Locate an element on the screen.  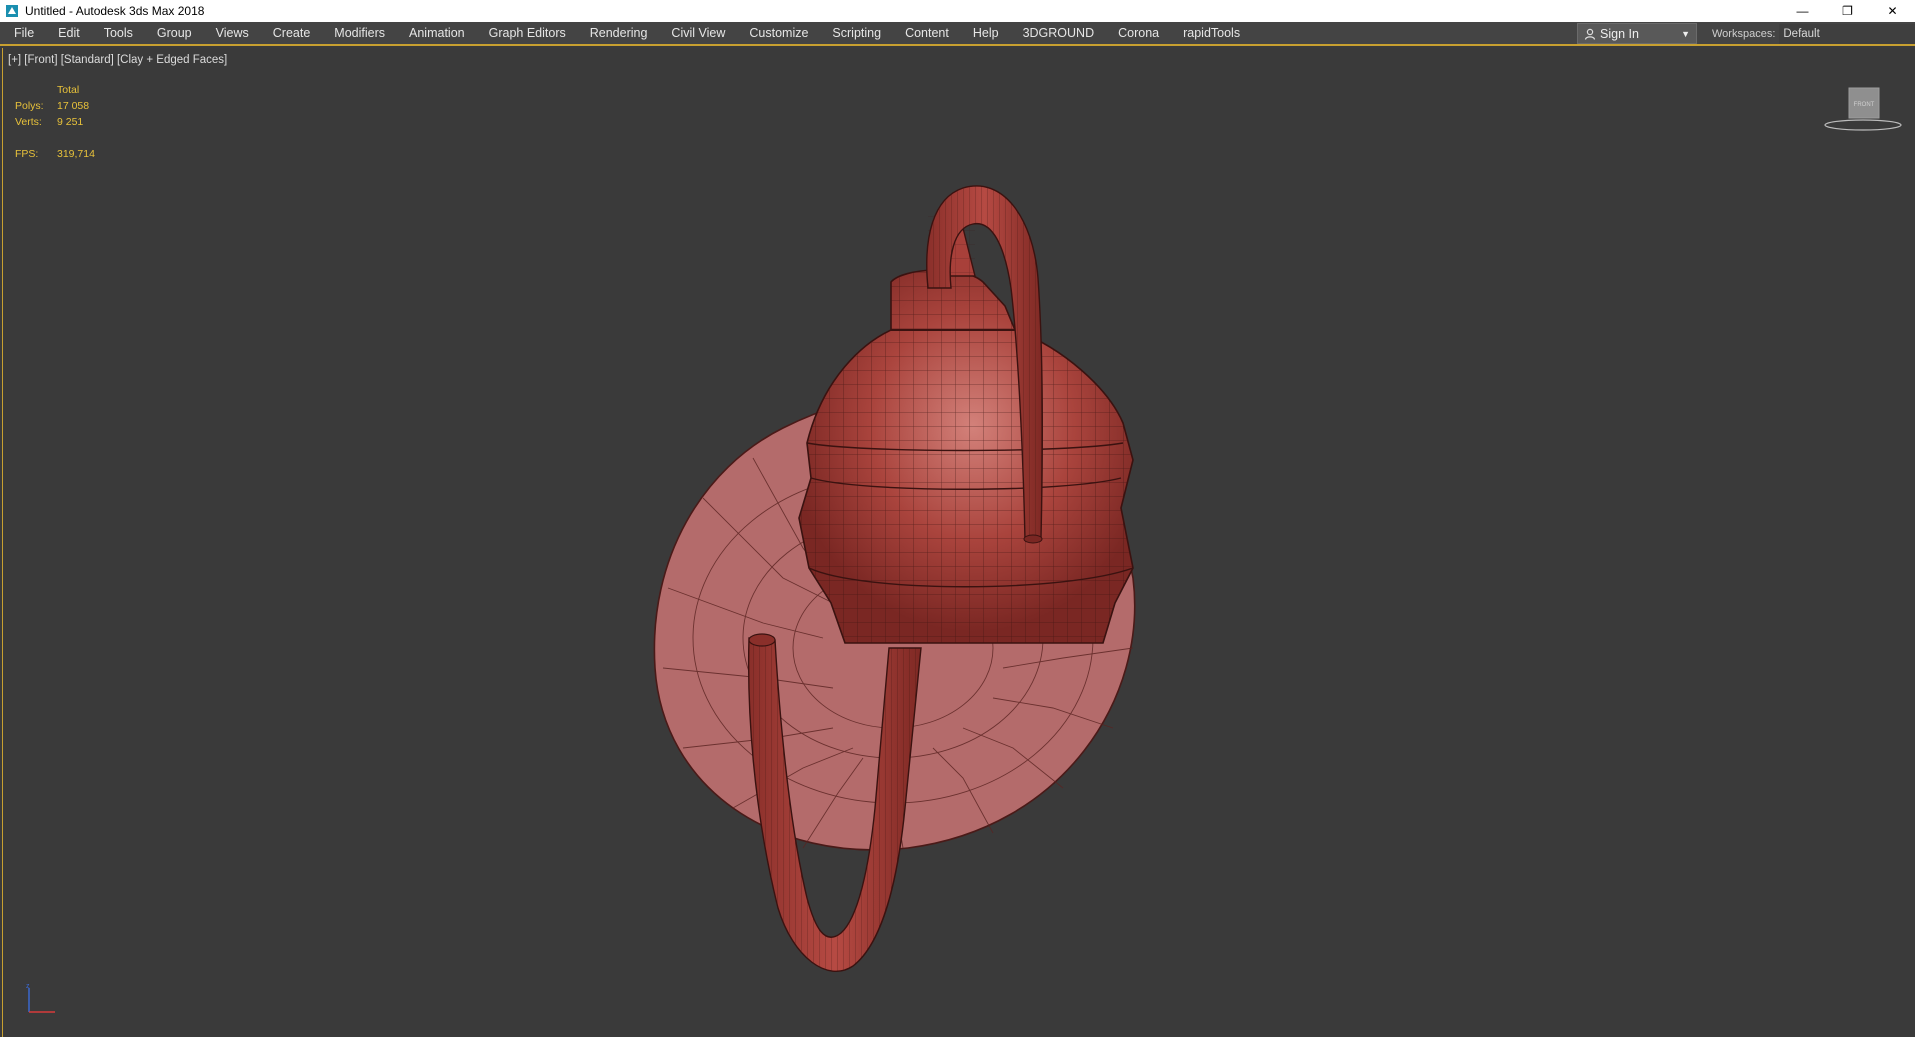
workspaces-label: Workspaces: is located at coordinates (1744, 33).